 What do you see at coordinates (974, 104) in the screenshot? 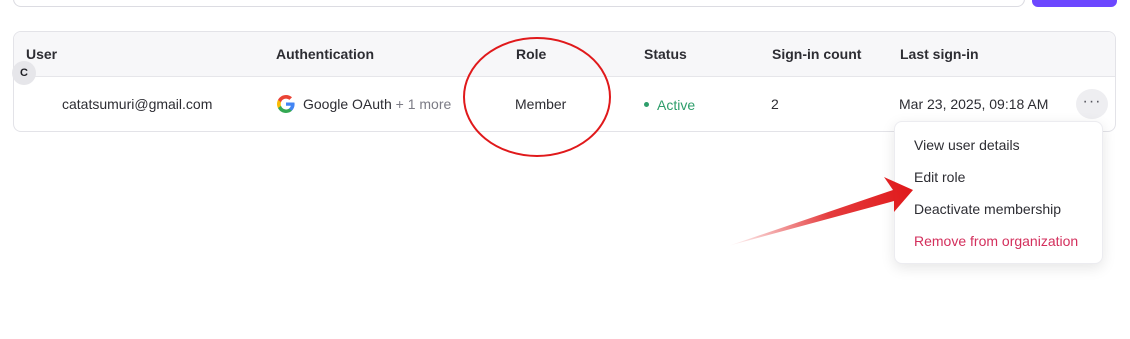
I see `last-sign-in: Mar 23, 2025, 09:18 AM` at bounding box center [974, 104].